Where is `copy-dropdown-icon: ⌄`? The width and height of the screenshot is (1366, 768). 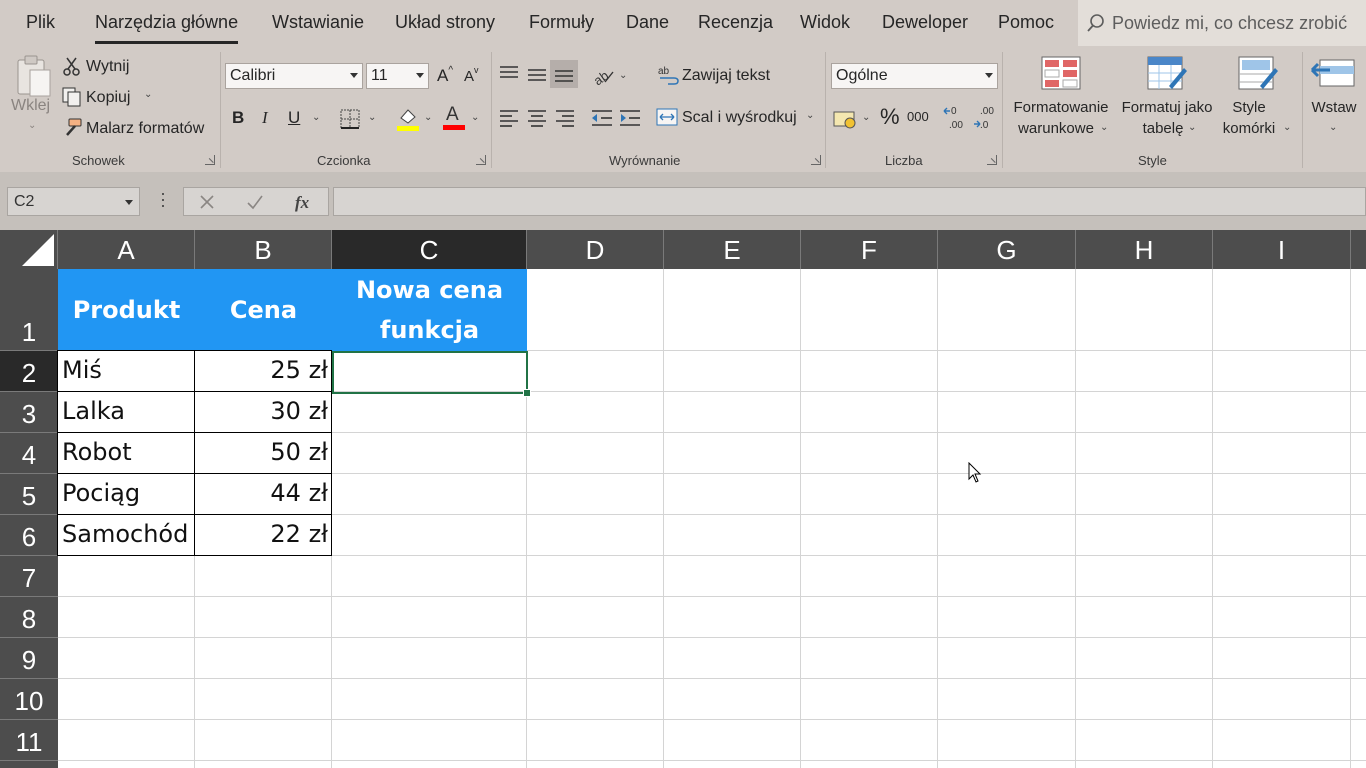 copy-dropdown-icon: ⌄ is located at coordinates (148, 94).